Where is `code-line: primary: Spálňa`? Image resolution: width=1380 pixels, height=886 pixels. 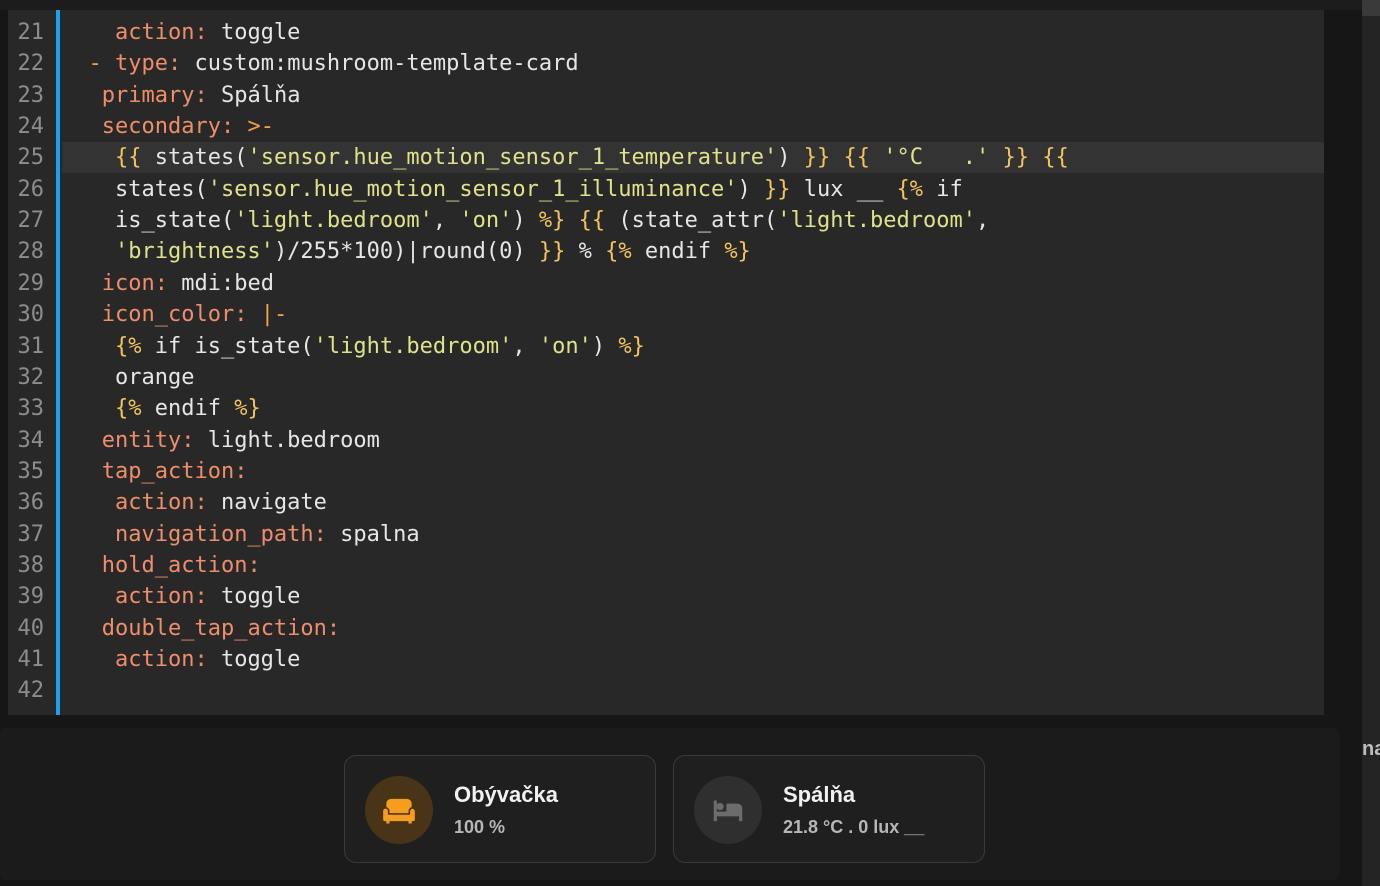
code-line: primary: Spálňa is located at coordinates (693, 95).